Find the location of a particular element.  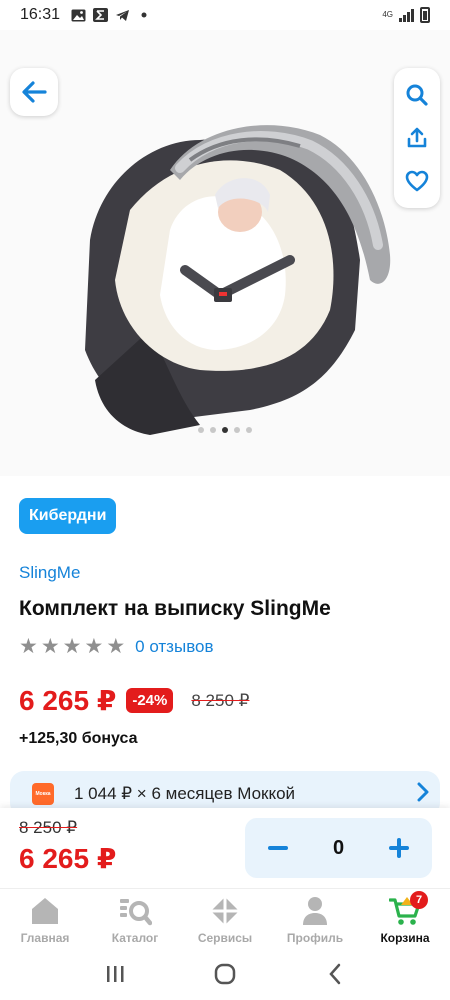

increase-button is located at coordinates (399, 848).